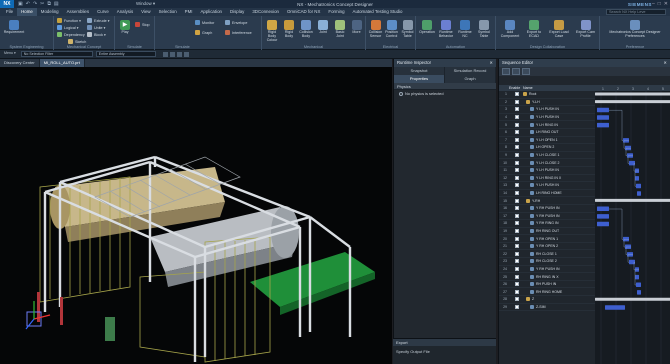  I want to click on logical-button: Logical ▾, so click(68, 27).